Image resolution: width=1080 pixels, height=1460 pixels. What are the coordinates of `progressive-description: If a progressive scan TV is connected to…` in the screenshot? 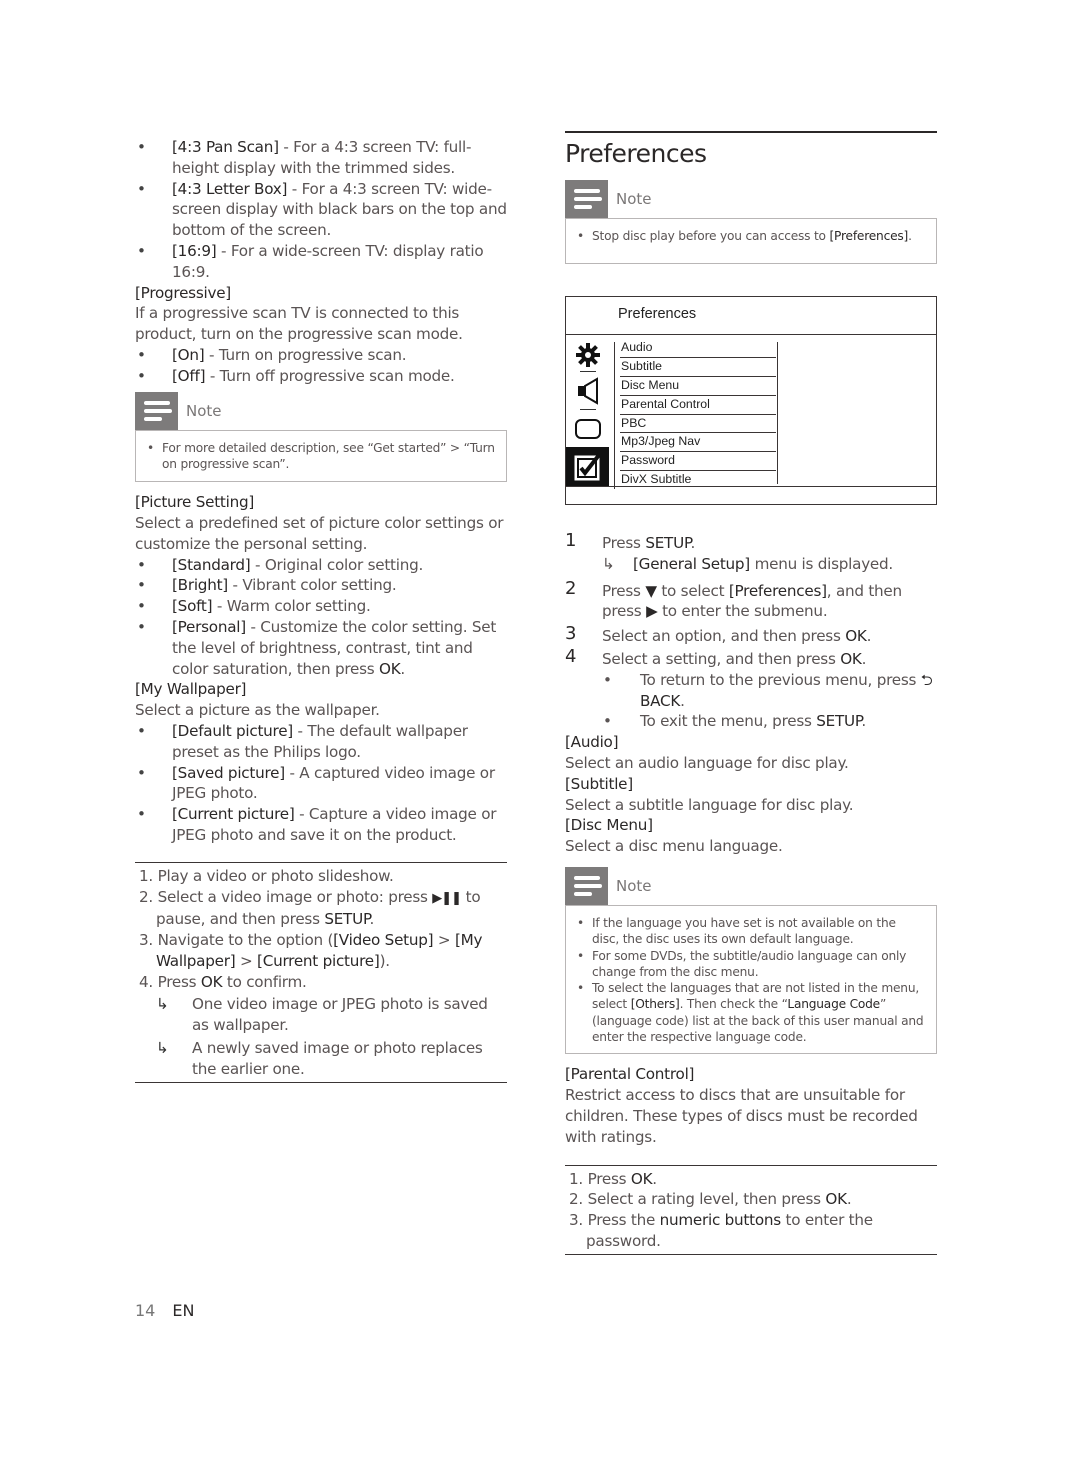 It's located at (299, 324).